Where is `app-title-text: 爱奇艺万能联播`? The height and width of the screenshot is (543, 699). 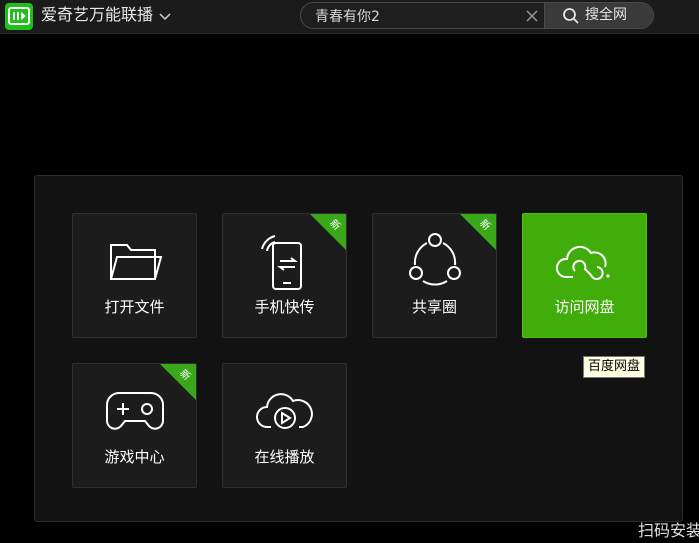
app-title-text: 爱奇艺万能联播 is located at coordinates (97, 14).